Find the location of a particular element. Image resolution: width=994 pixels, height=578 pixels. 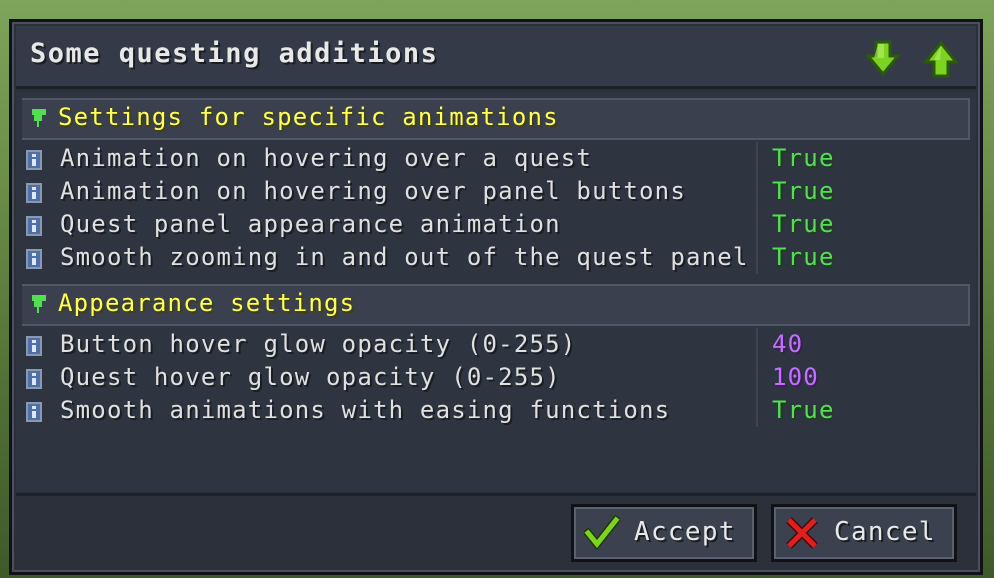

section-header-appearance: Appearance settings is located at coordinates (496, 305).